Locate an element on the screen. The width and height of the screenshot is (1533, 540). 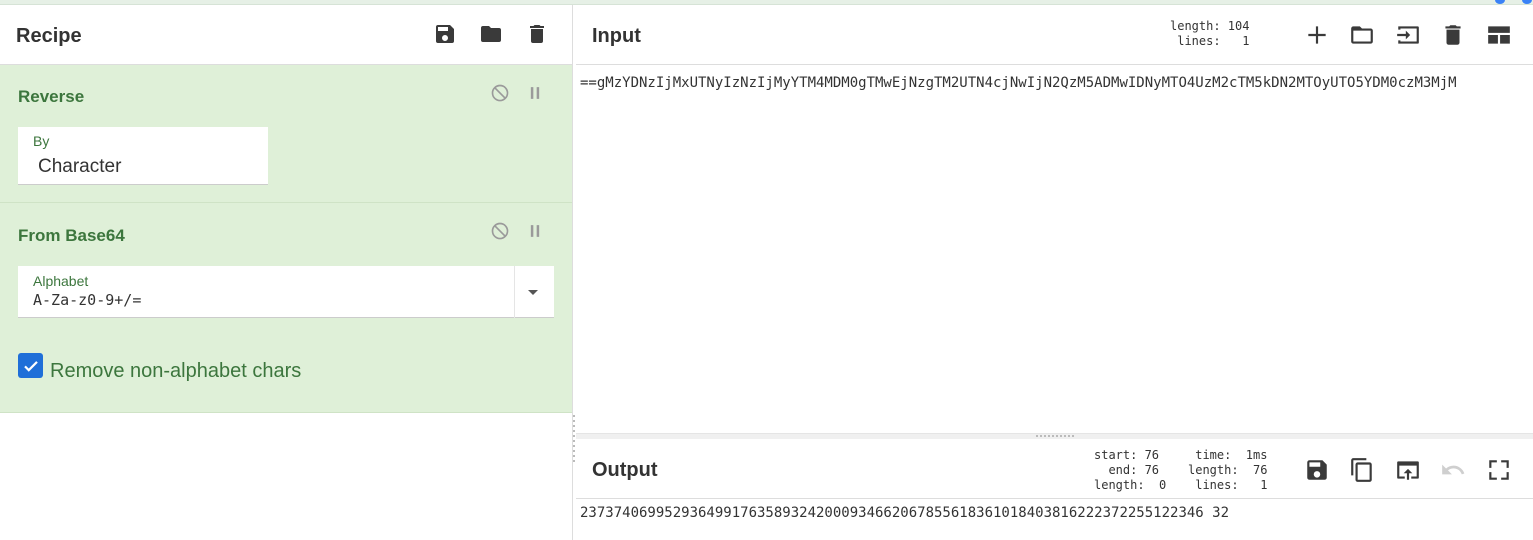
copy-output-button is located at coordinates (1362, 470).